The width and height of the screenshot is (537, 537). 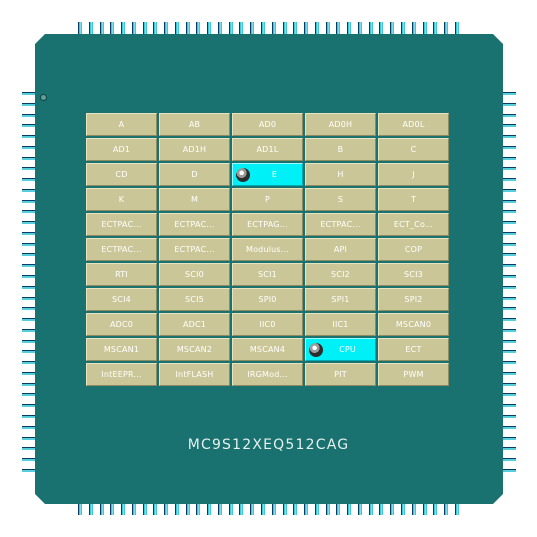 I want to click on module-s: S, so click(x=340, y=199).